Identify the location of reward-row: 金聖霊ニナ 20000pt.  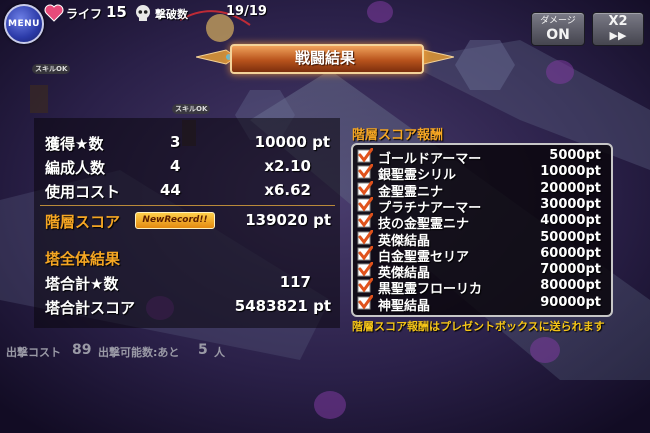
(481, 190).